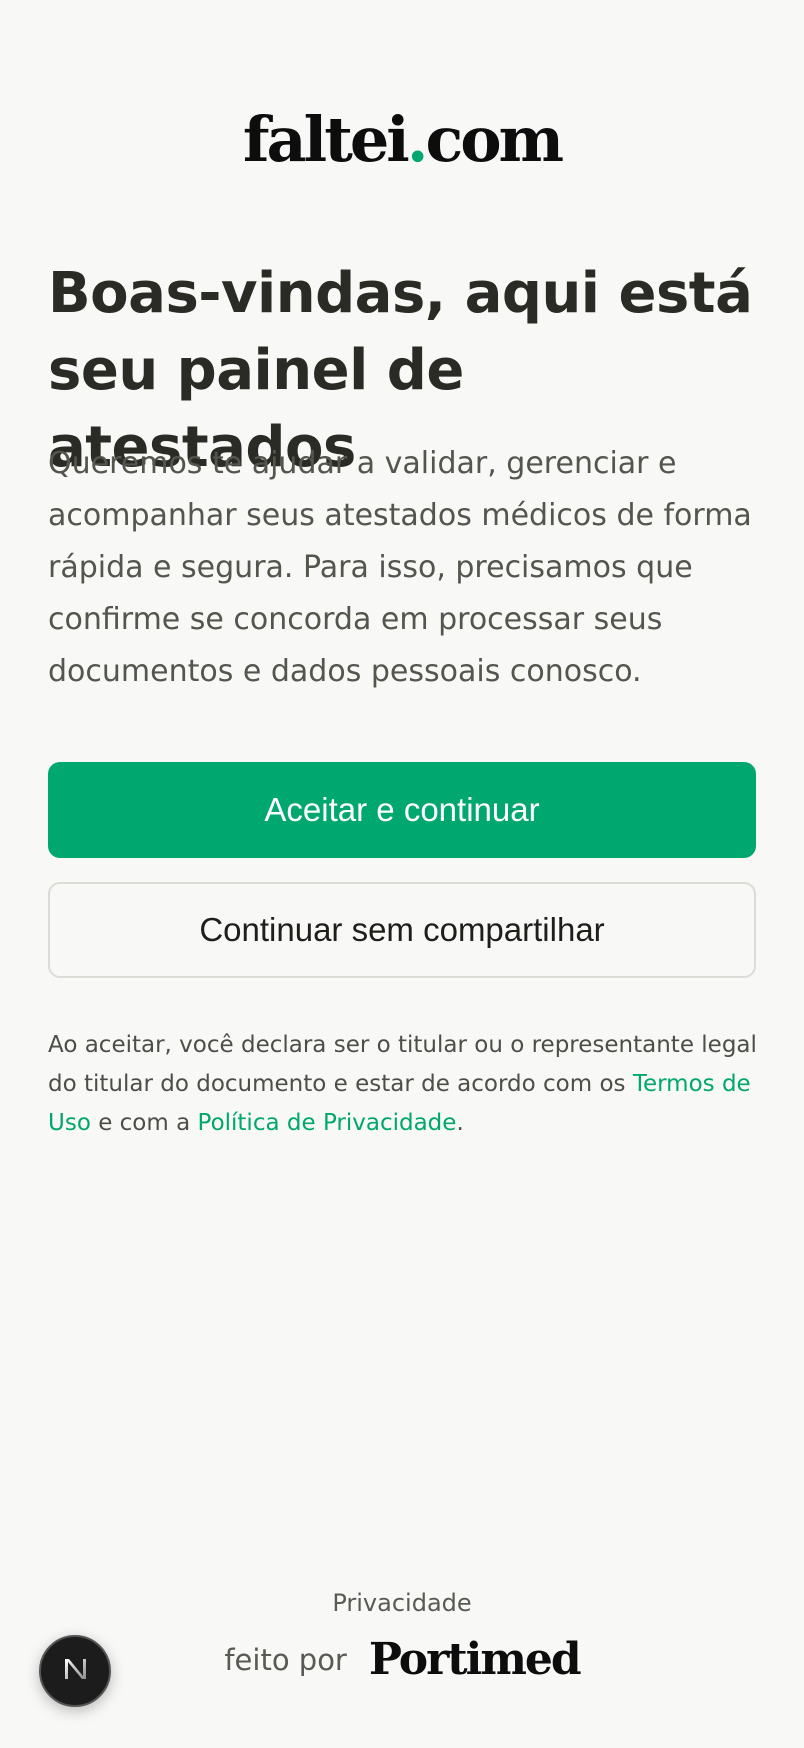  I want to click on next-dev-tools-button, so click(75, 1671).